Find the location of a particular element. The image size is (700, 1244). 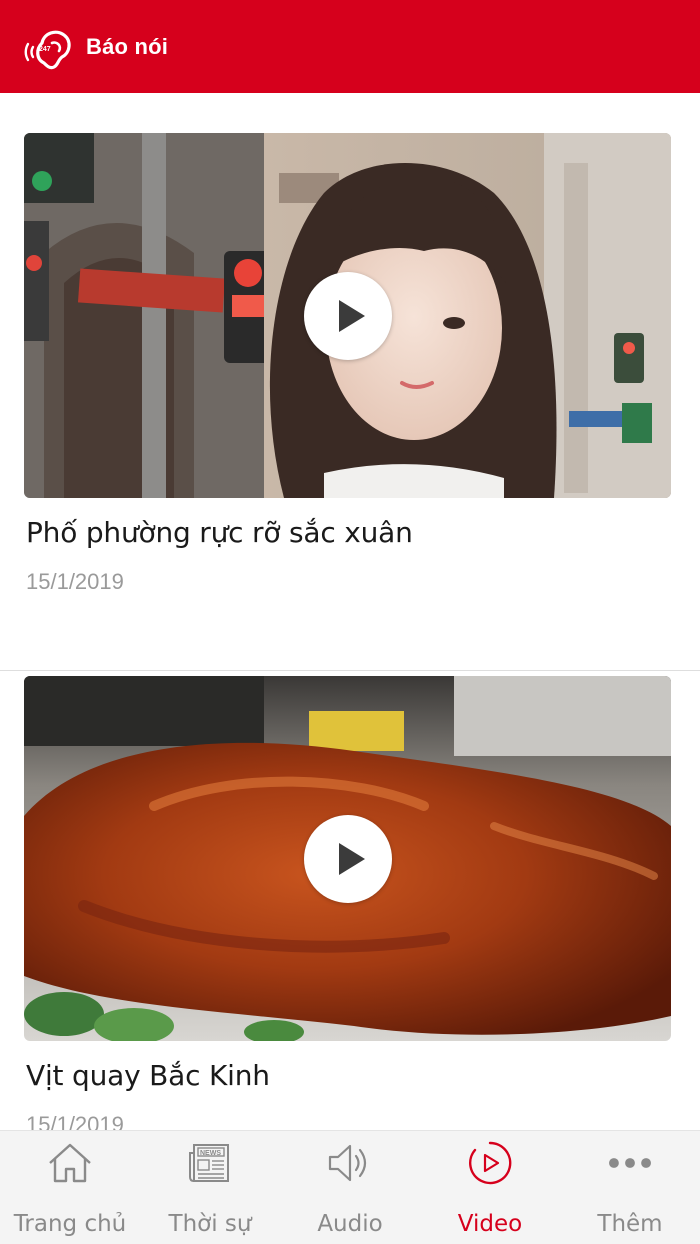

app-title: Báo nói is located at coordinates (127, 46).